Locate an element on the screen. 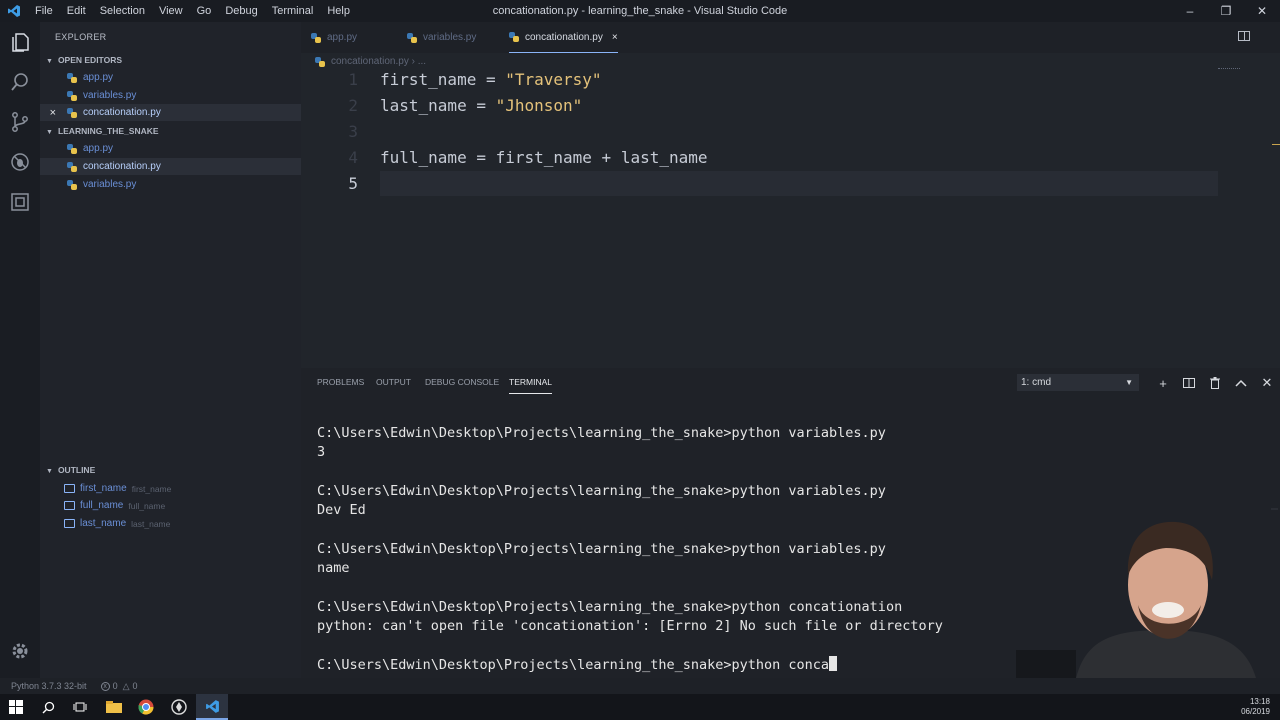 The width and height of the screenshot is (1280, 720). tab-app: app.py is located at coordinates (334, 37).